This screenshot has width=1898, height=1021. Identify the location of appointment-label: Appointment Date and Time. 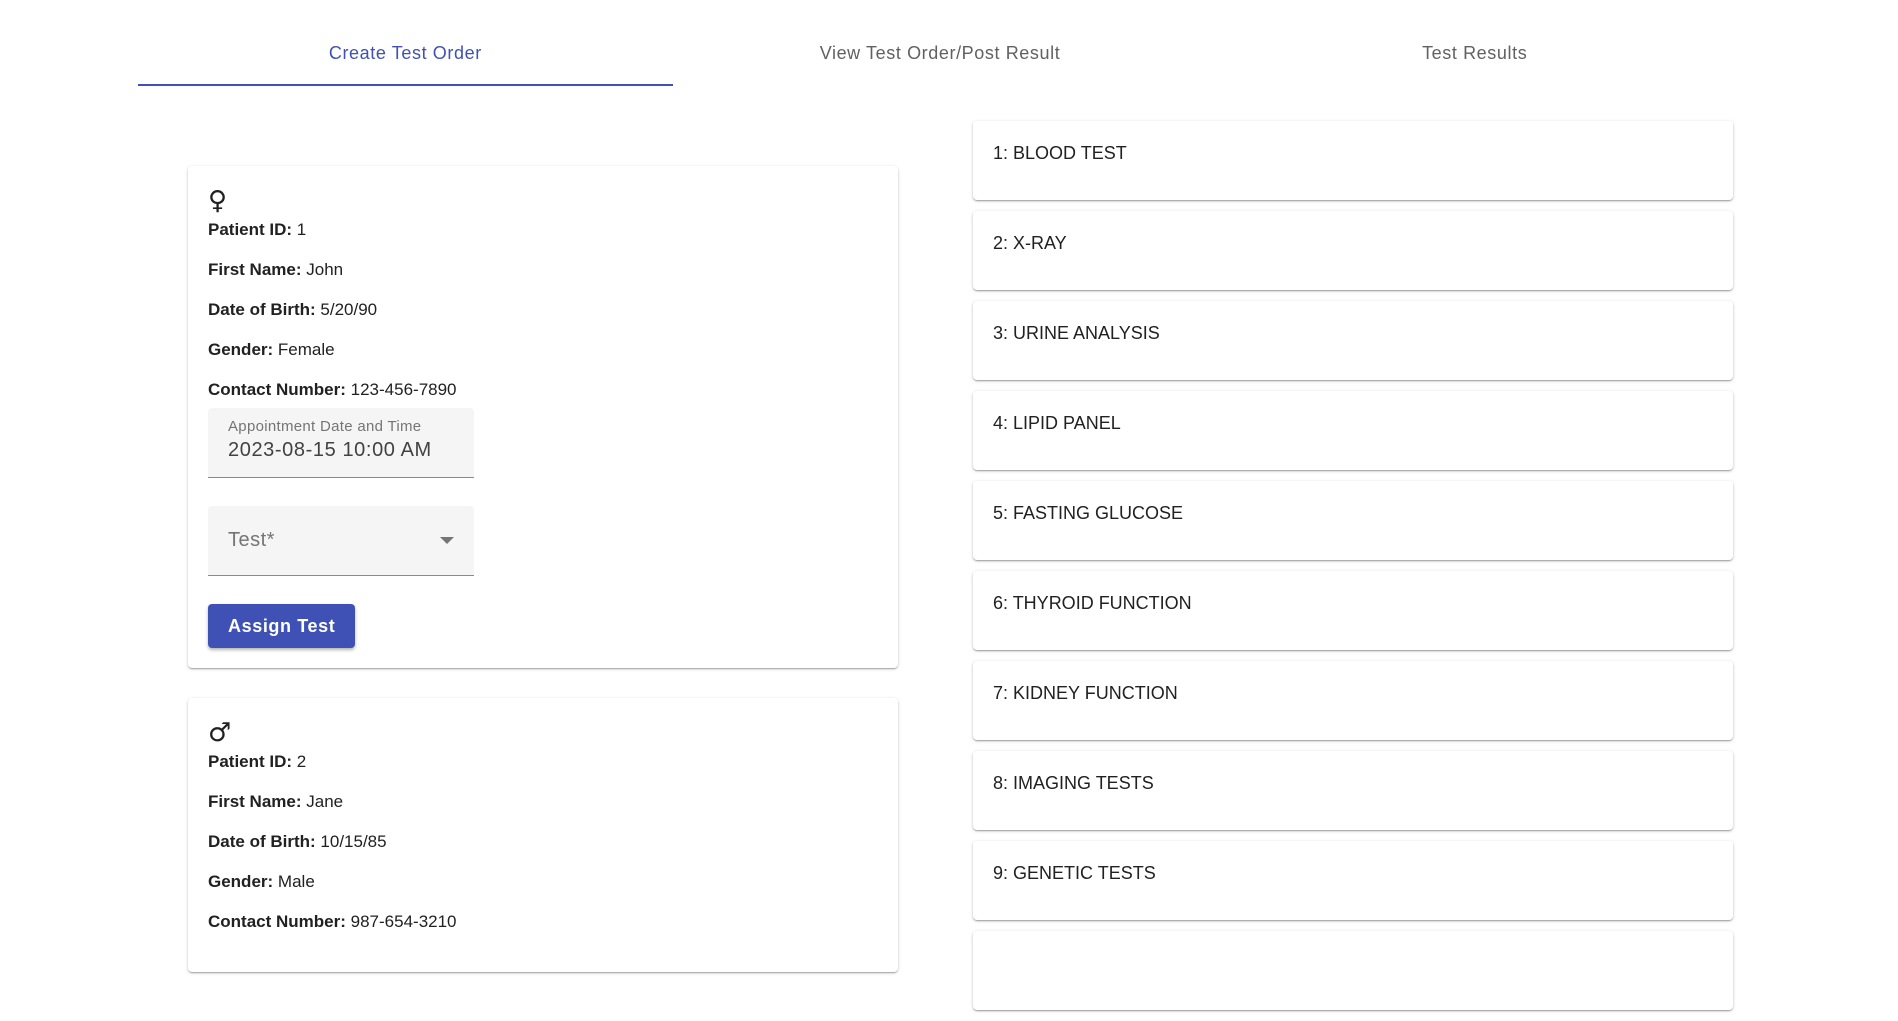
(325, 426).